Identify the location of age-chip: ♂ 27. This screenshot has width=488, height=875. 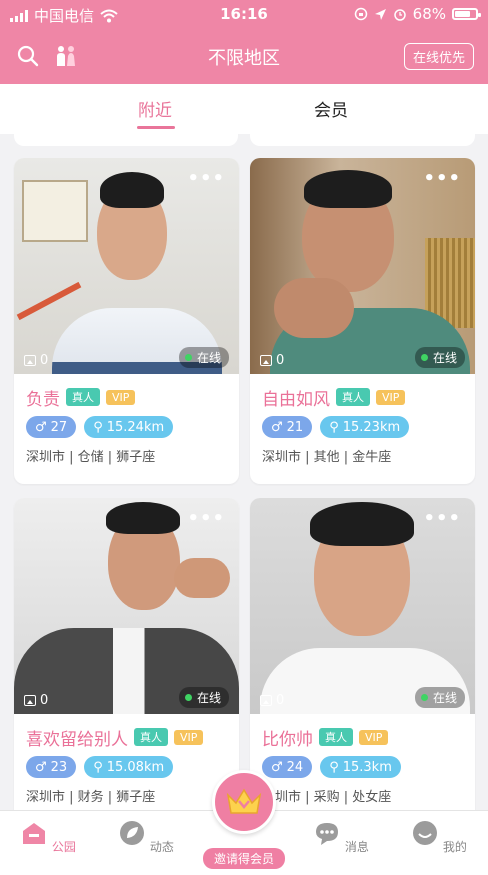
(51, 427).